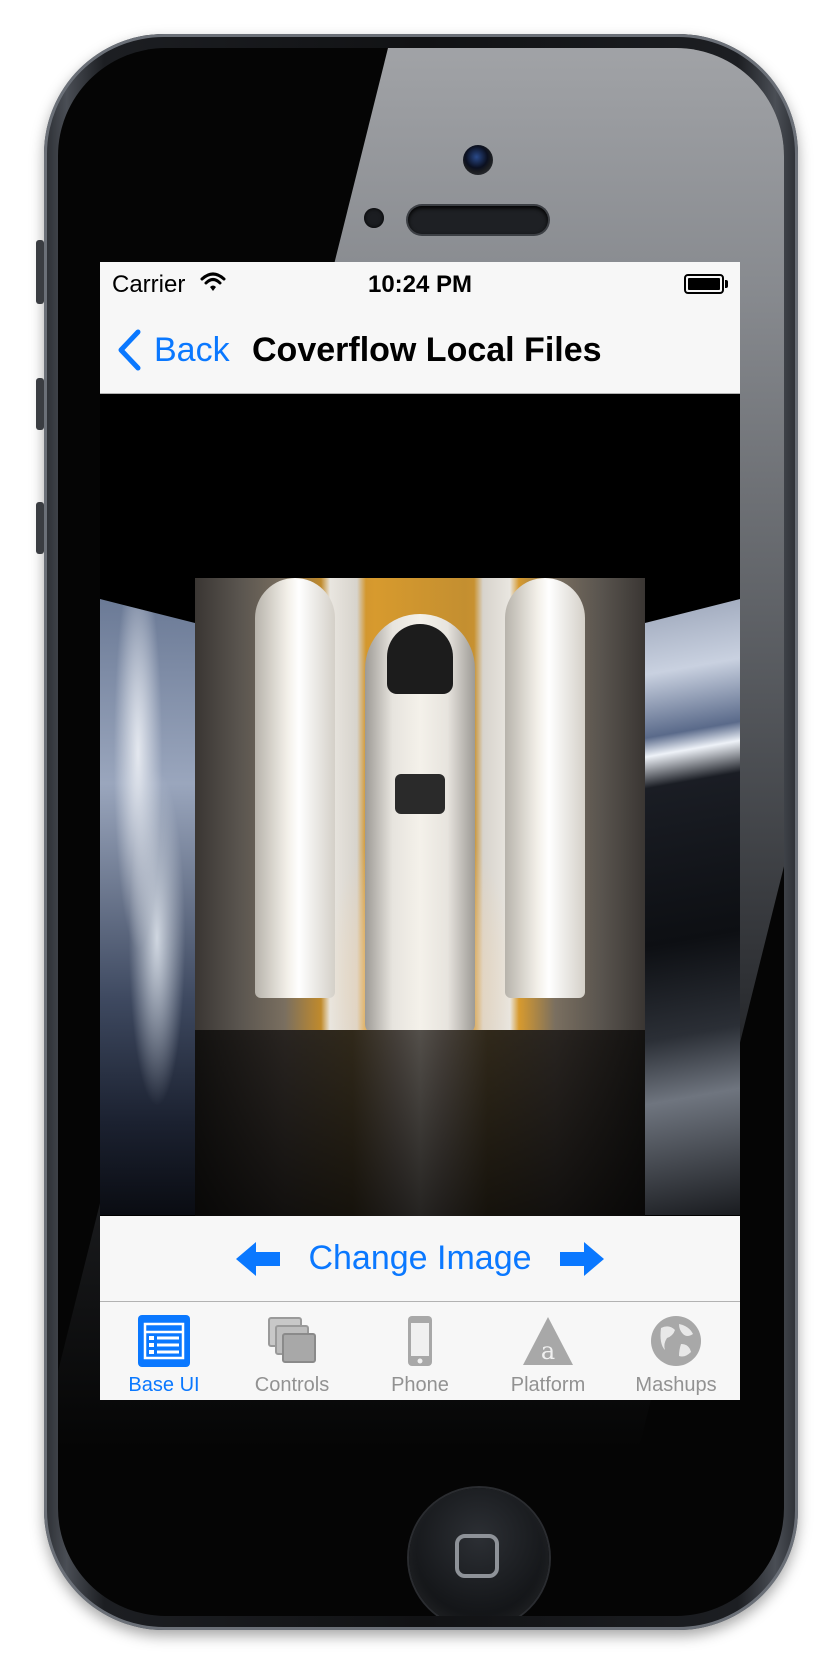 Image resolution: width=840 pixels, height=1680 pixels. I want to click on tab-label: Controls, so click(292, 1385).